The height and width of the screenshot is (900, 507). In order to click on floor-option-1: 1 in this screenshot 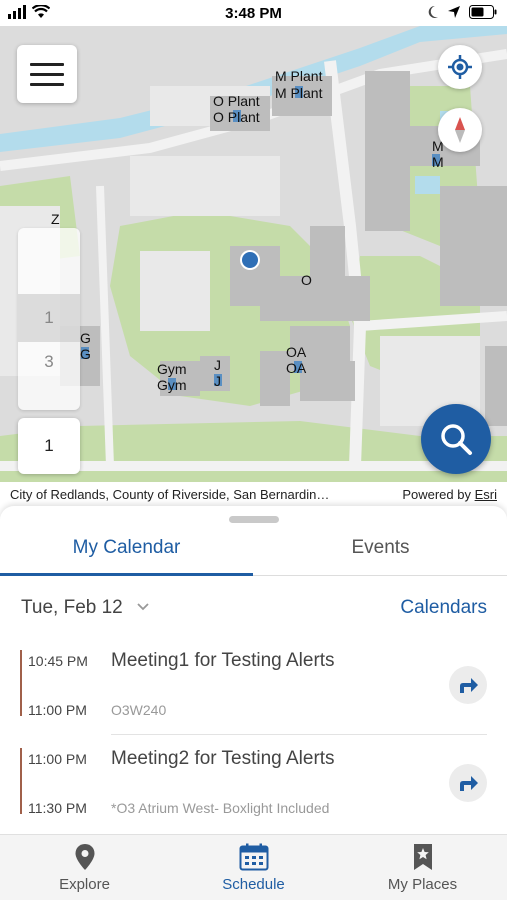, I will do `click(49, 318)`.